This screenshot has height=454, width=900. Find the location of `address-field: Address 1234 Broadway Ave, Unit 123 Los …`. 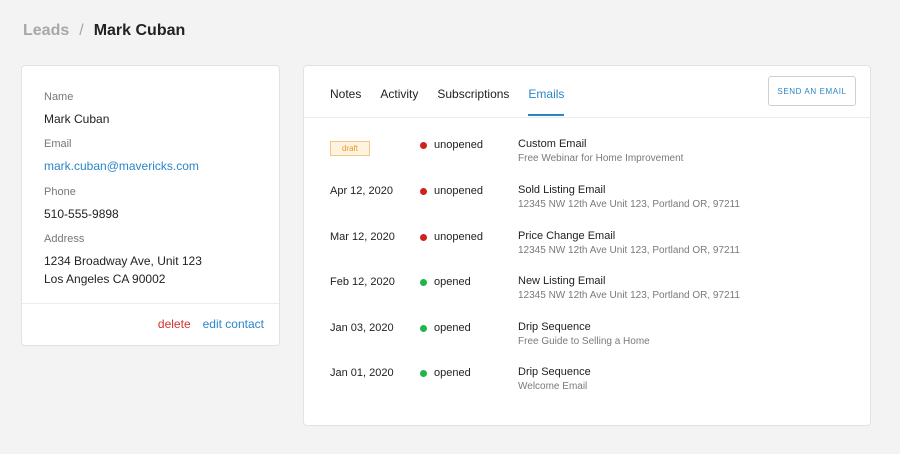

address-field: Address 1234 Broadway Ave, Unit 123 Los … is located at coordinates (123, 260).